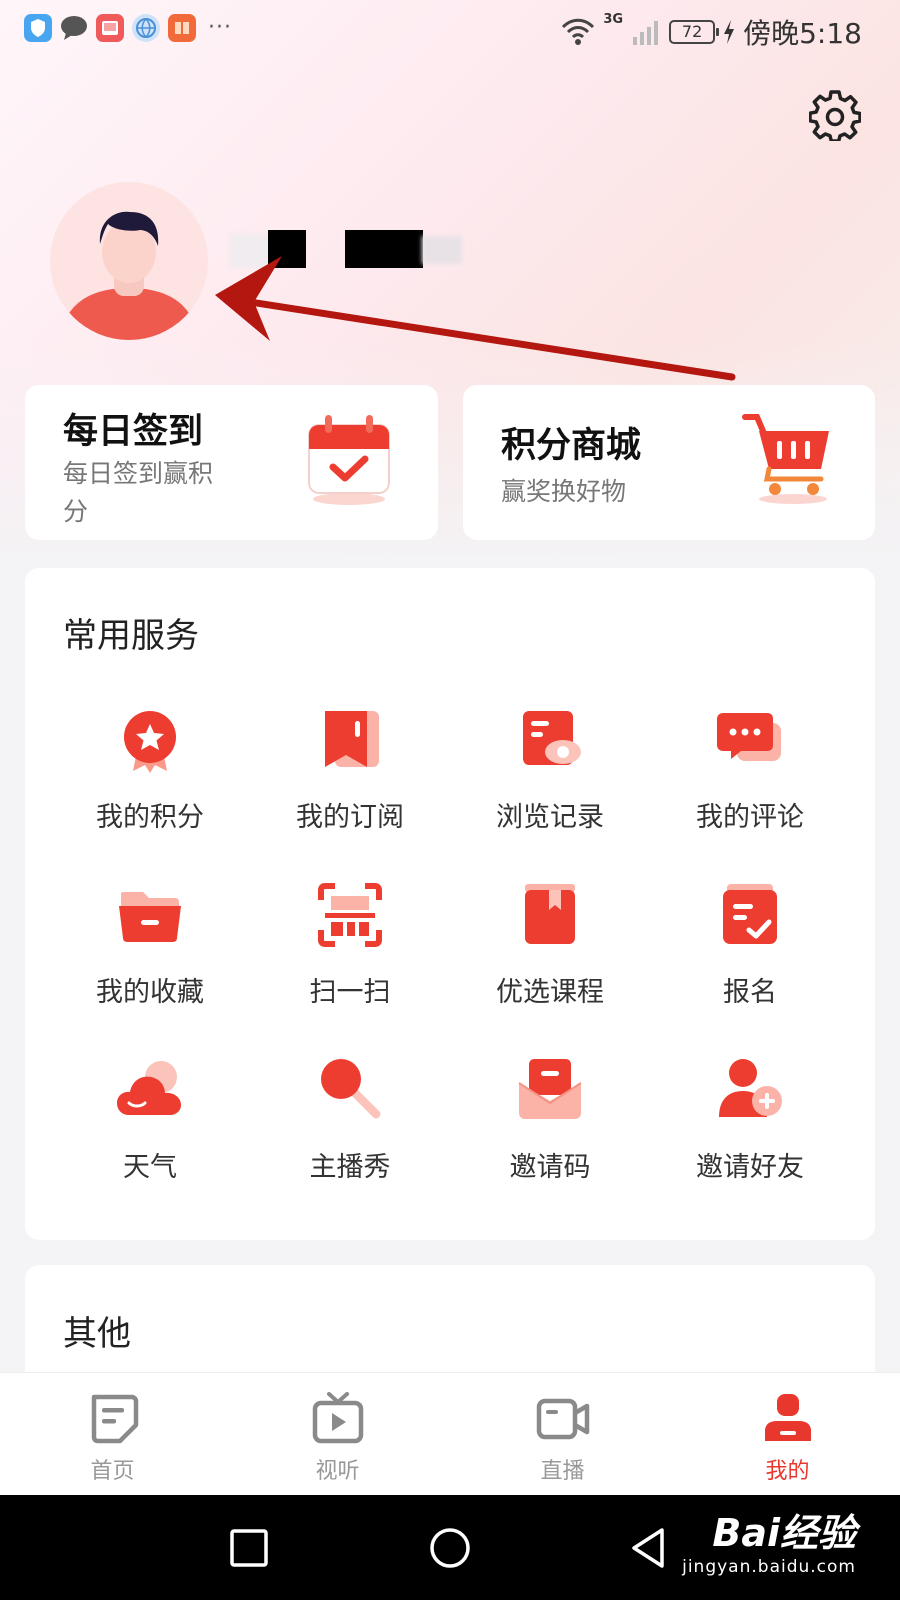 The width and height of the screenshot is (900, 1600). I want to click on service-my-subscriptions: 我的订阅, so click(350, 769).